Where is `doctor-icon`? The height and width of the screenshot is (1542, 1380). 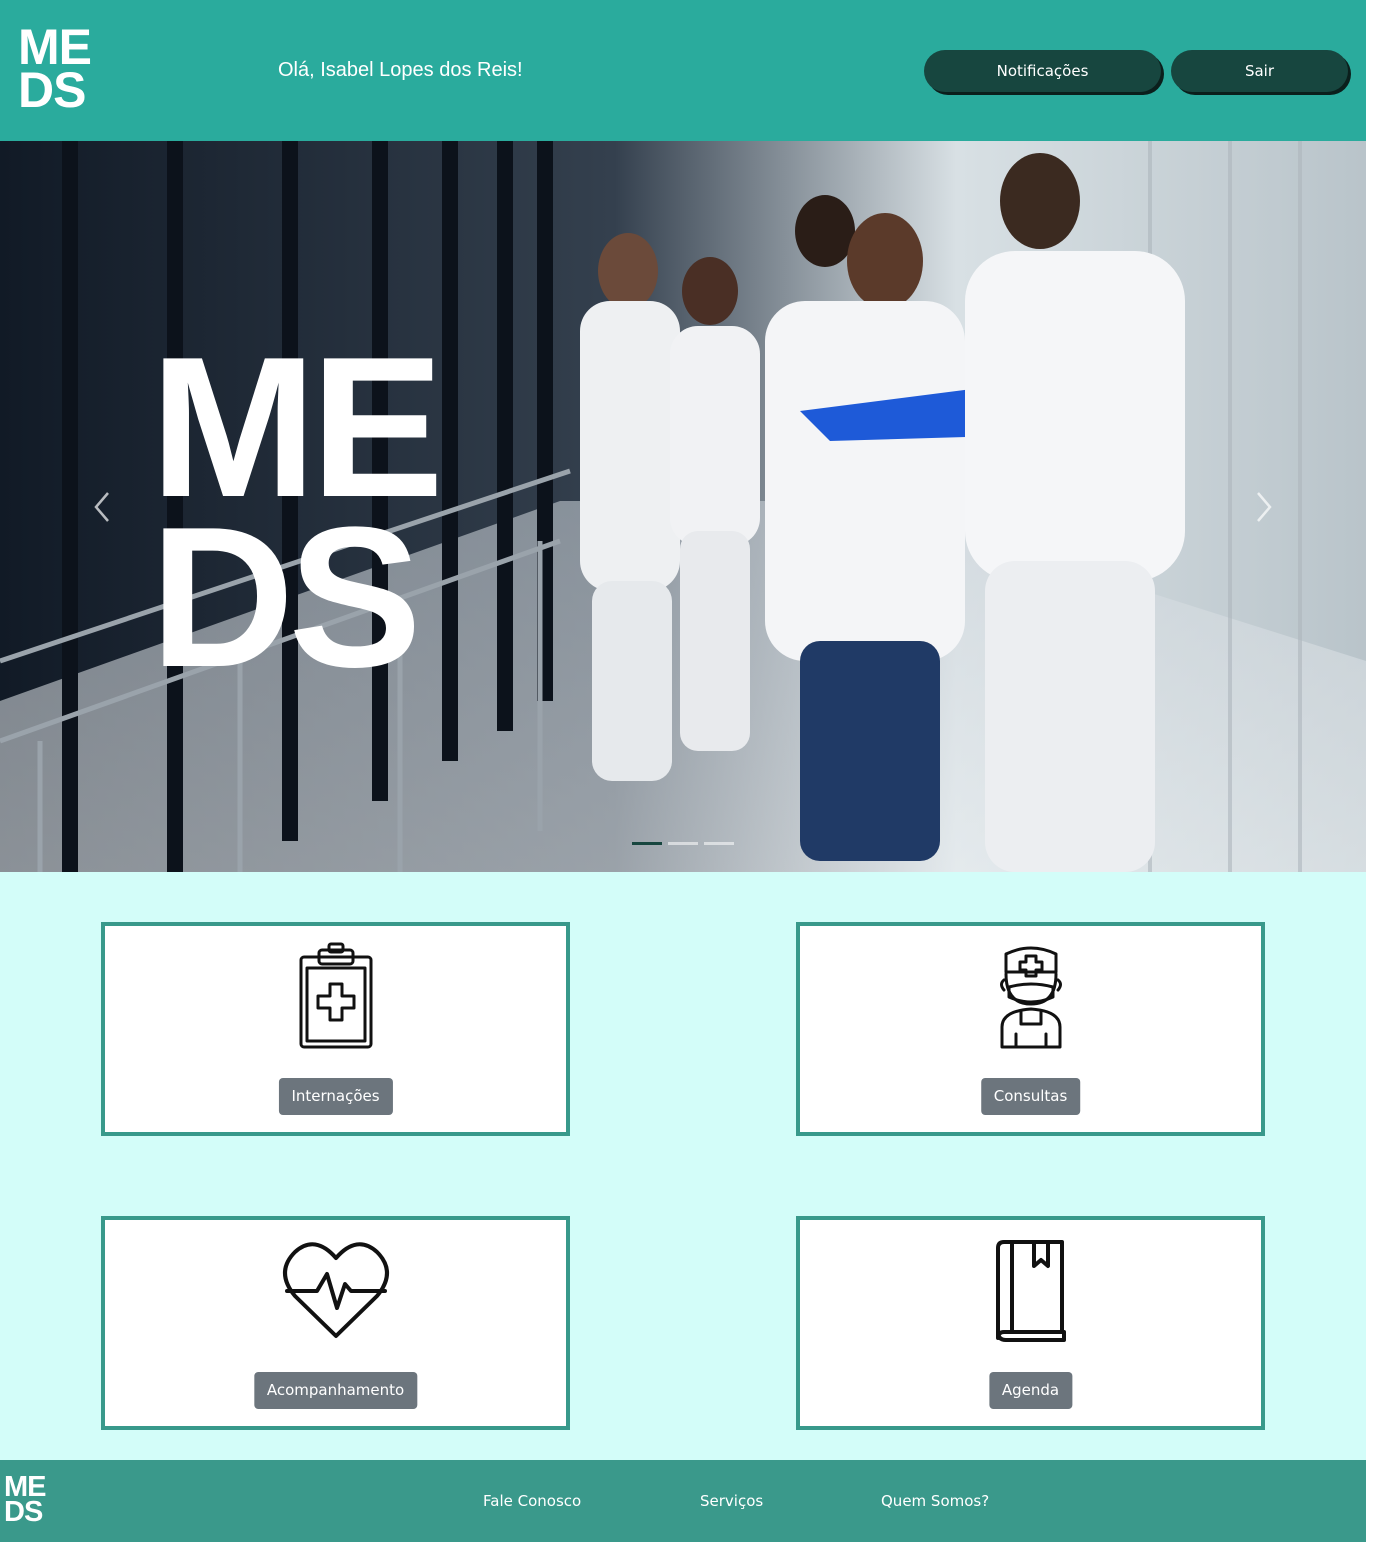
doctor-icon is located at coordinates (1030, 997).